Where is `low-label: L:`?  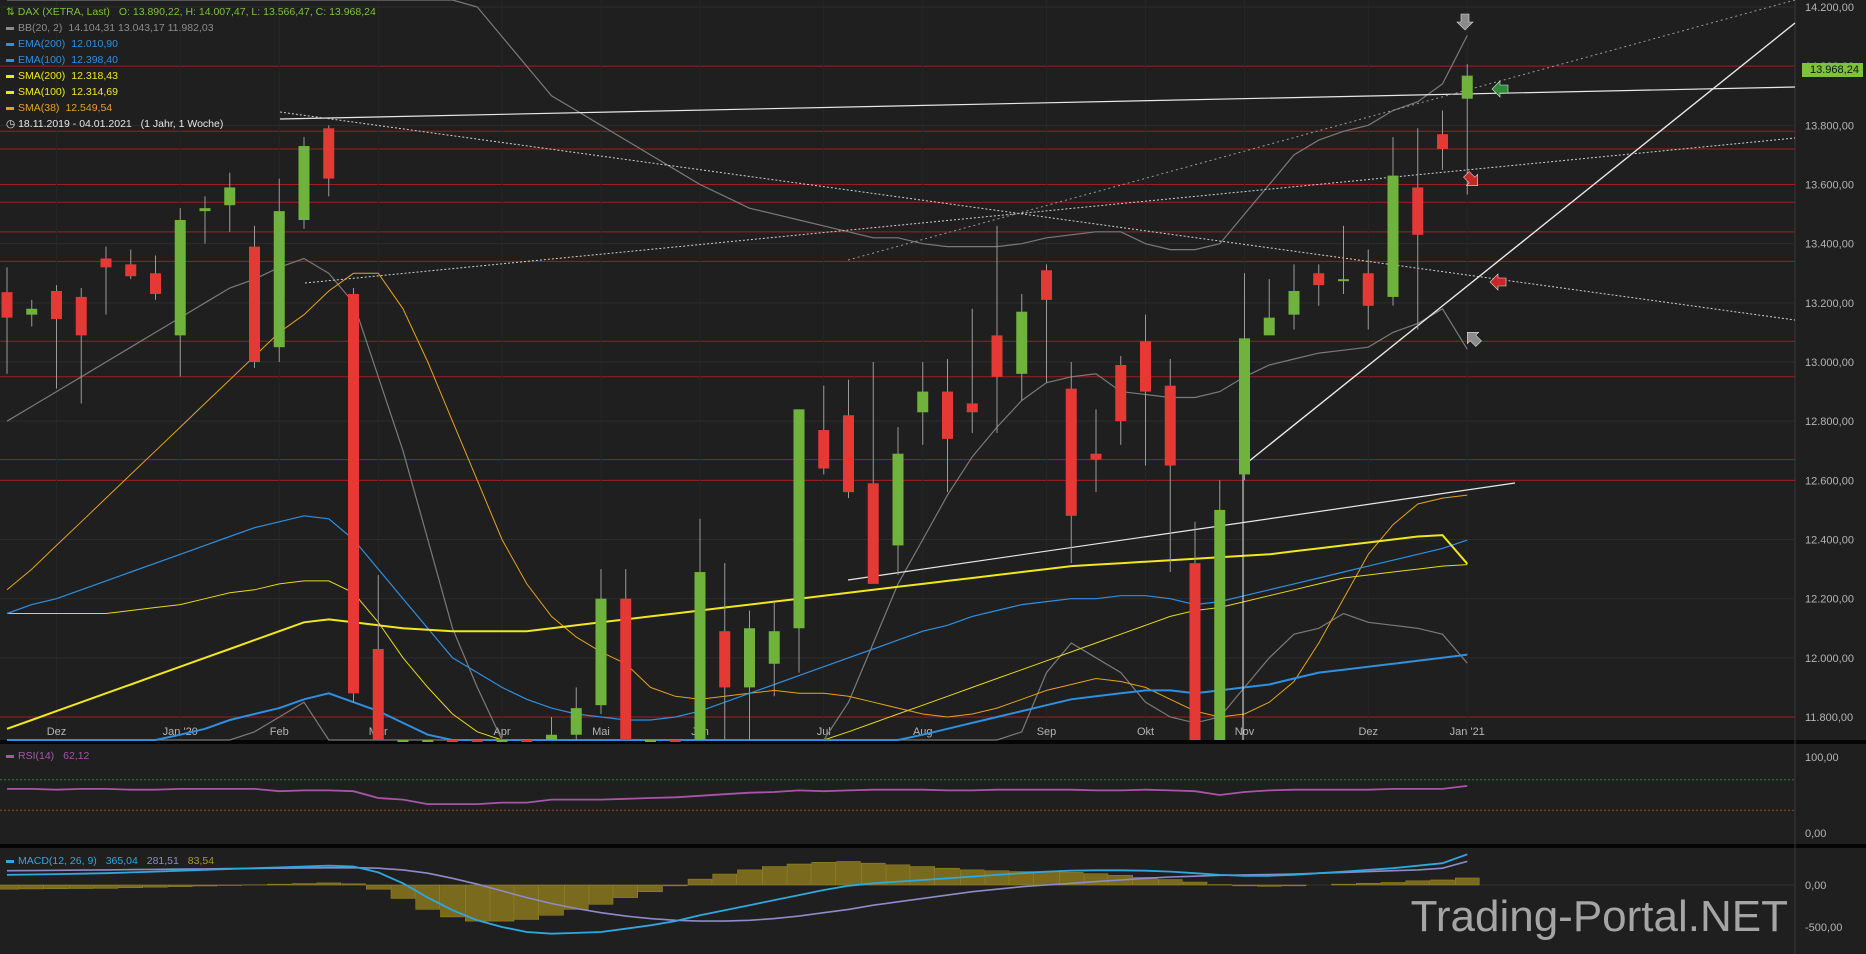
low-label: L: is located at coordinates (256, 12).